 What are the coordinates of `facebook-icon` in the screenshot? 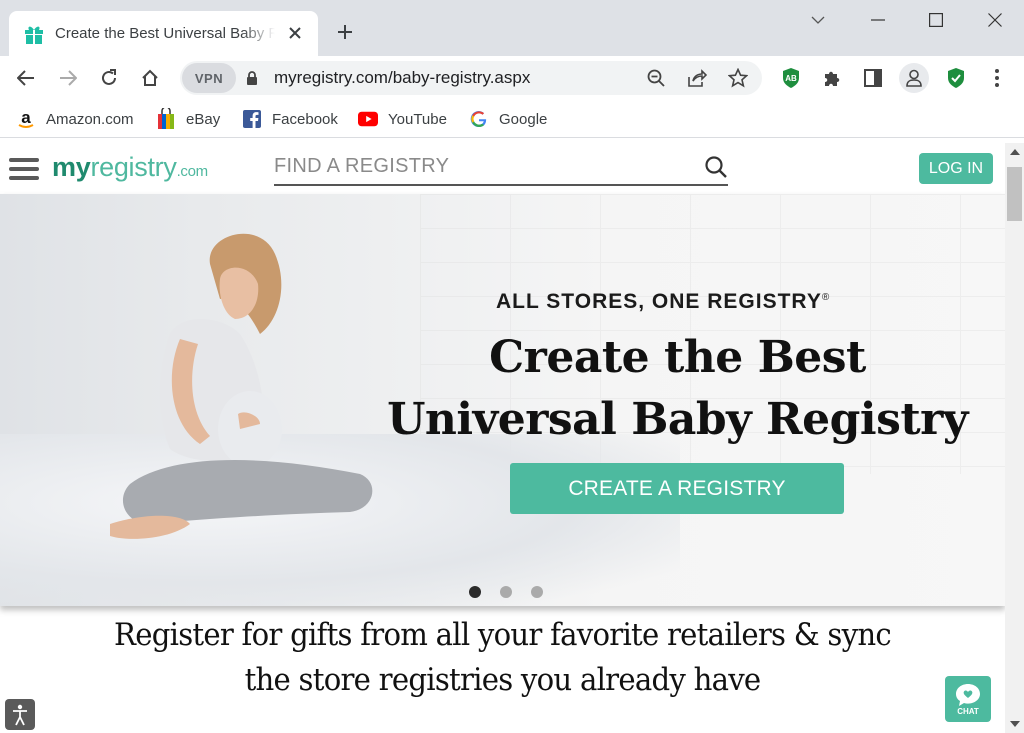 It's located at (252, 119).